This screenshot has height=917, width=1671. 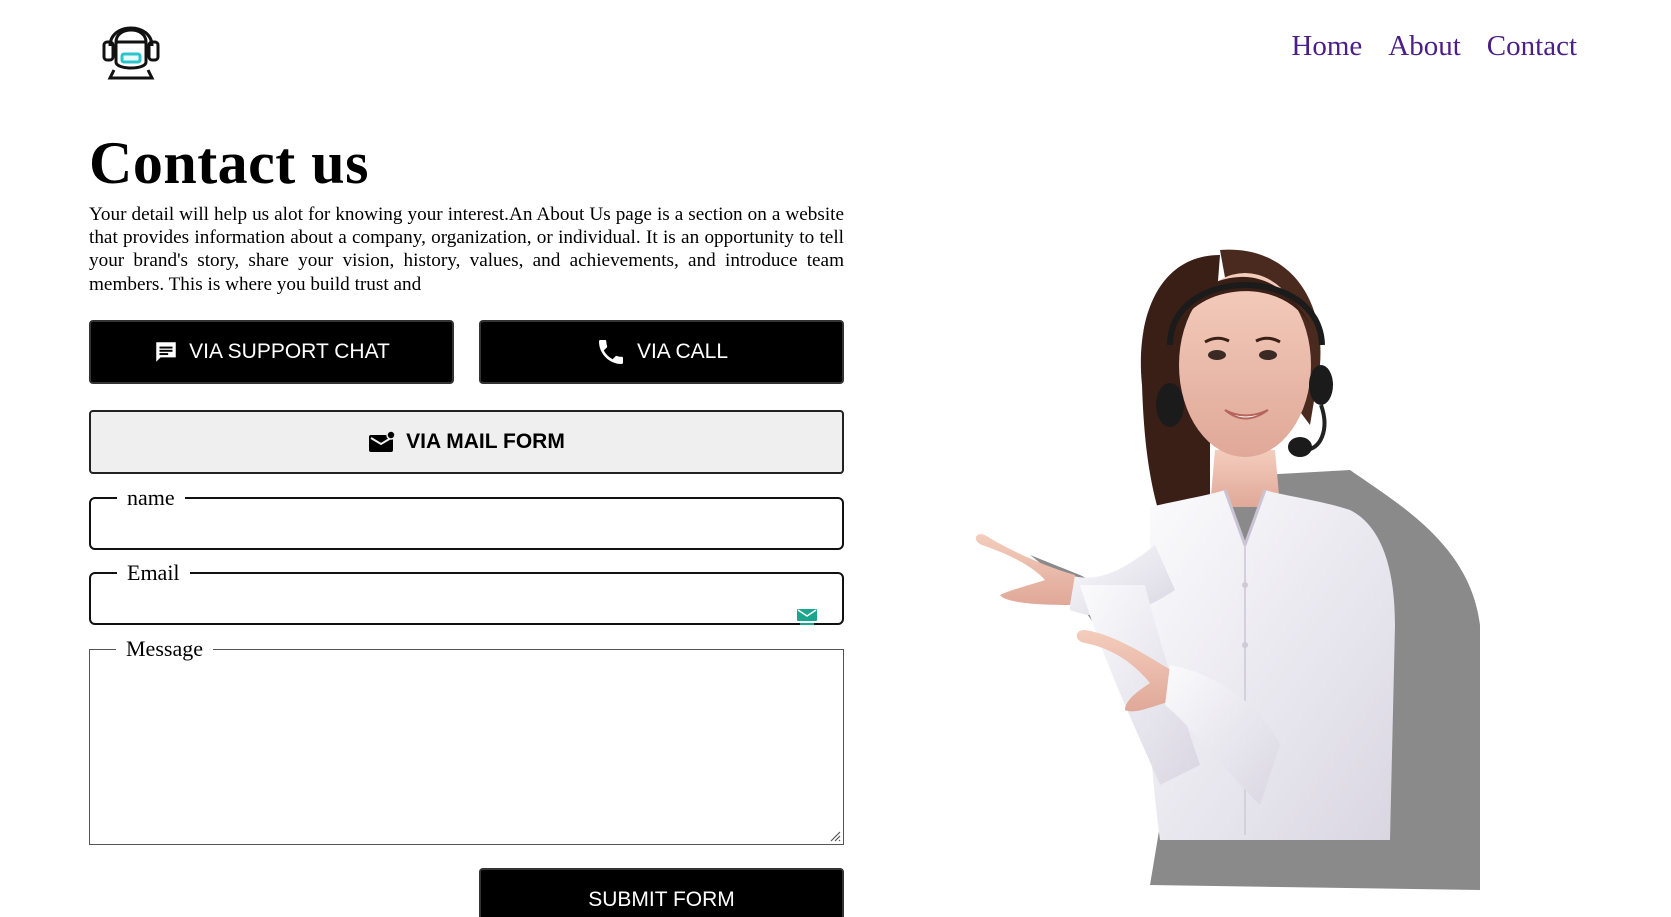 What do you see at coordinates (289, 351) in the screenshot?
I see `support-chat-label: VIA SUPPORT CHAT` at bounding box center [289, 351].